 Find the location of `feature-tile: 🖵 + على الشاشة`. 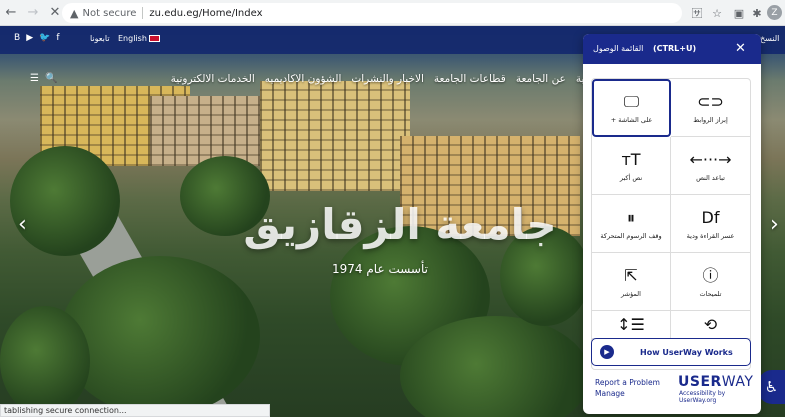

feature-tile: 🖵 + على الشاشة is located at coordinates (631, 108).